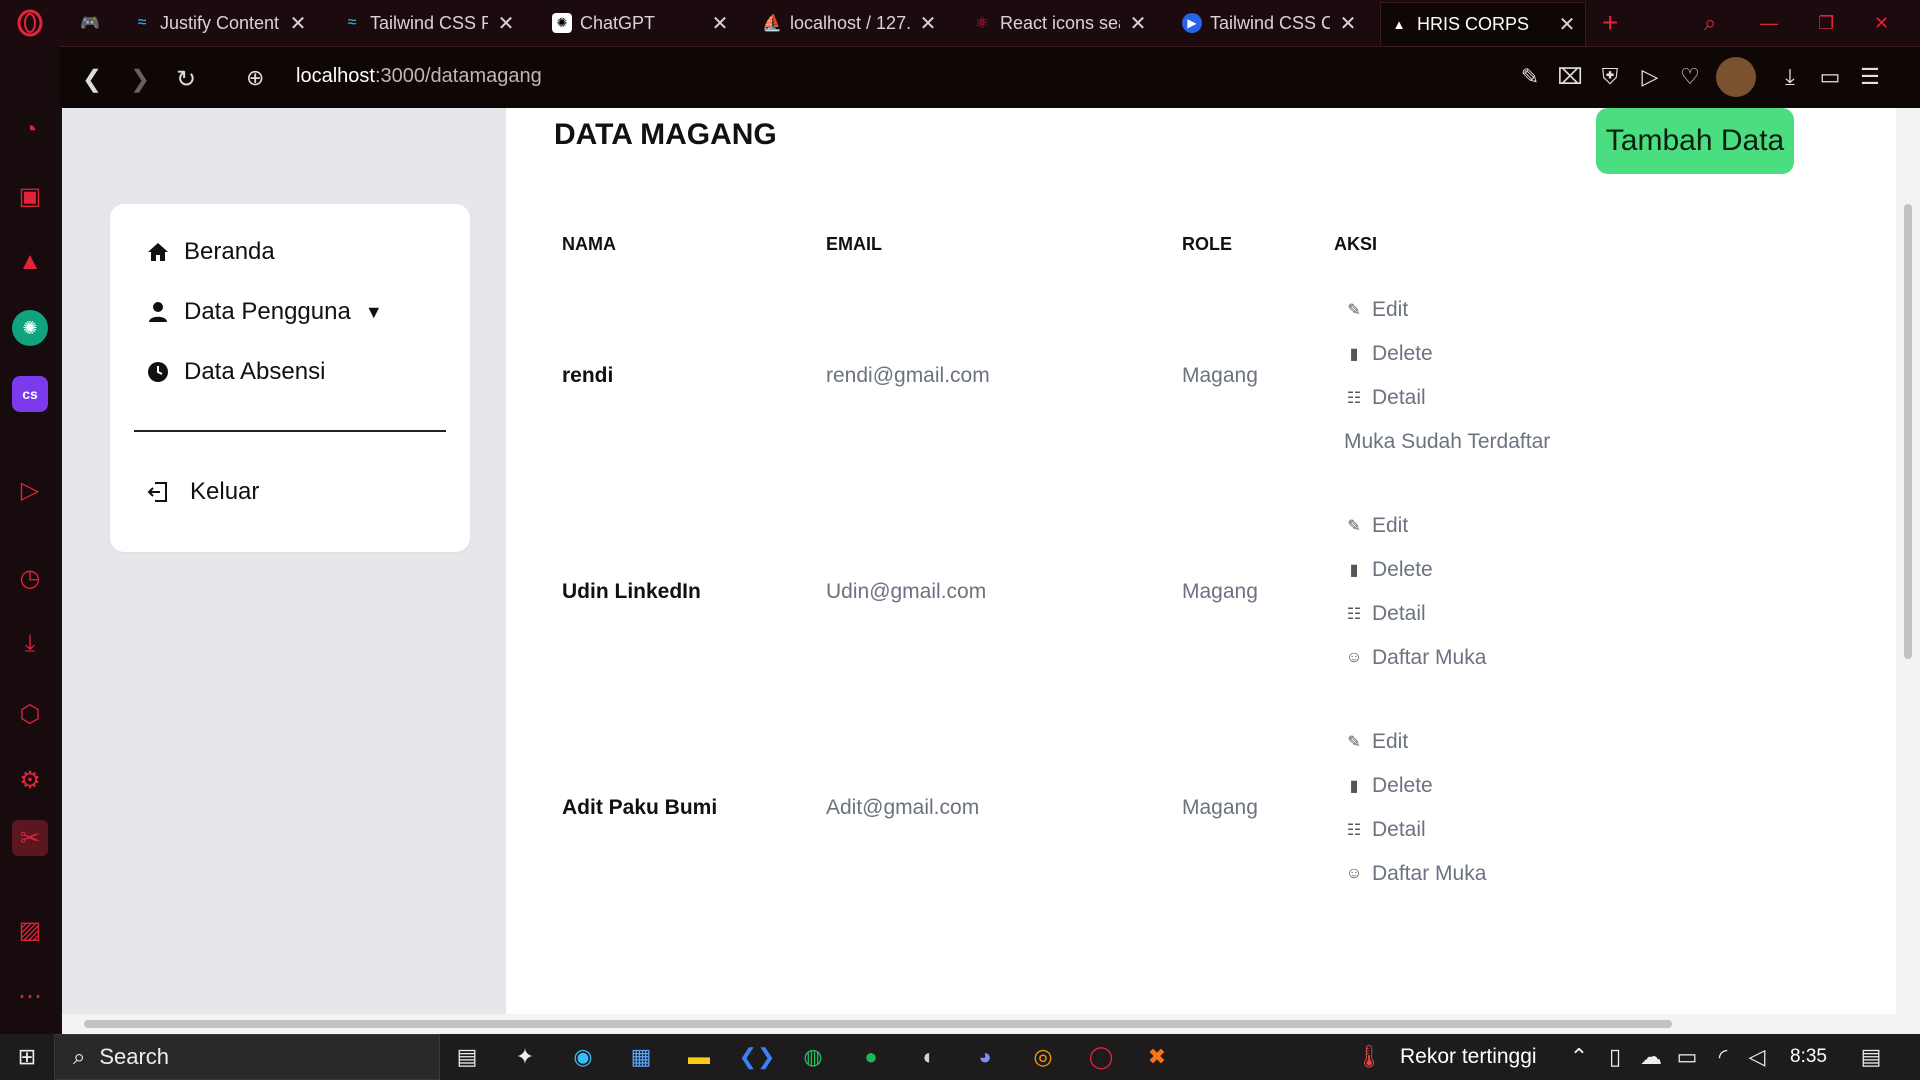  I want to click on clock-time: 8:35, so click(1808, 1057).